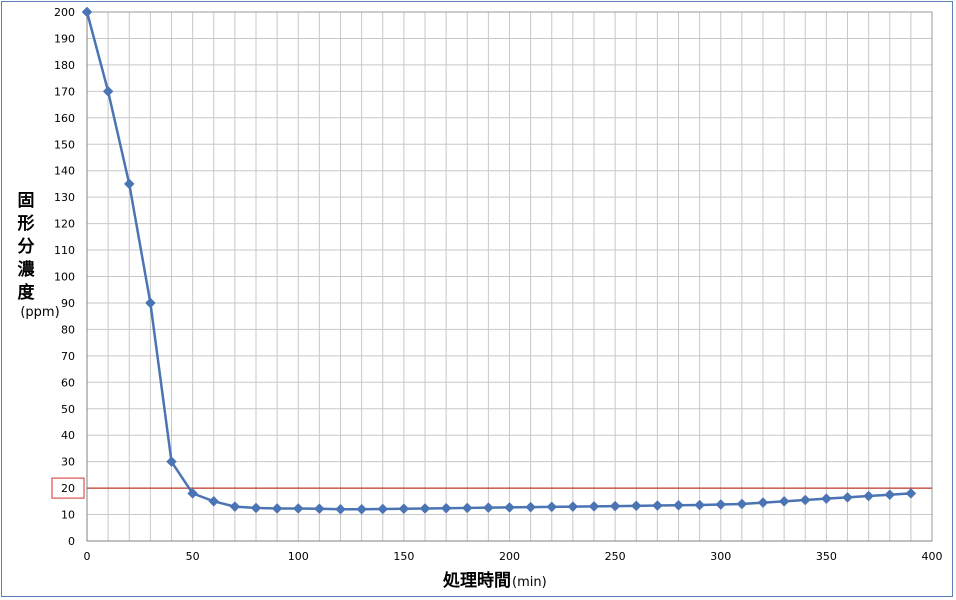 Image resolution: width=956 pixels, height=600 pixels. I want to click on x-axis-title-group: 処理時間 (min), so click(494, 580).